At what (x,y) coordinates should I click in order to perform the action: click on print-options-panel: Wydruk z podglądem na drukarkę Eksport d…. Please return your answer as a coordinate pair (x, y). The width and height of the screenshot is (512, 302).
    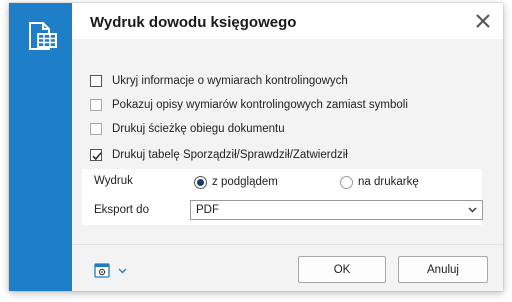
    Looking at the image, I should click on (282, 197).